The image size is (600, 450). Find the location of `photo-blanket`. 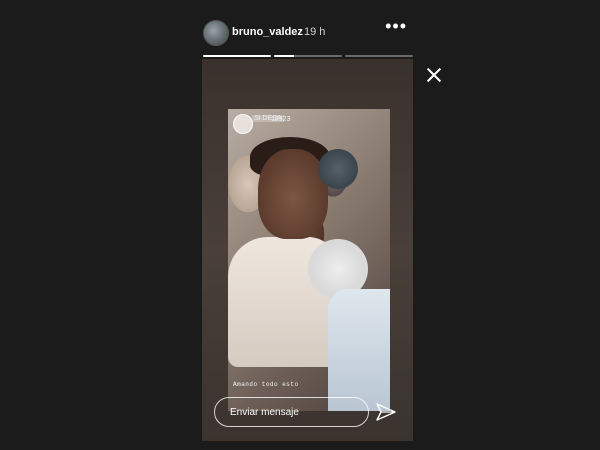

photo-blanket is located at coordinates (359, 350).